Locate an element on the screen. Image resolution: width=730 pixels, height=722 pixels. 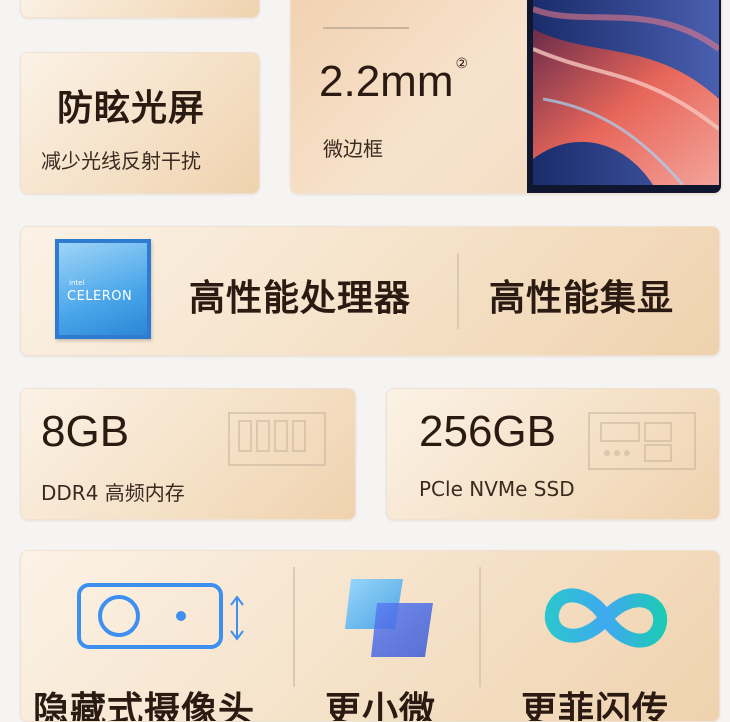
wallpaper-swirl is located at coordinates (626, 92).